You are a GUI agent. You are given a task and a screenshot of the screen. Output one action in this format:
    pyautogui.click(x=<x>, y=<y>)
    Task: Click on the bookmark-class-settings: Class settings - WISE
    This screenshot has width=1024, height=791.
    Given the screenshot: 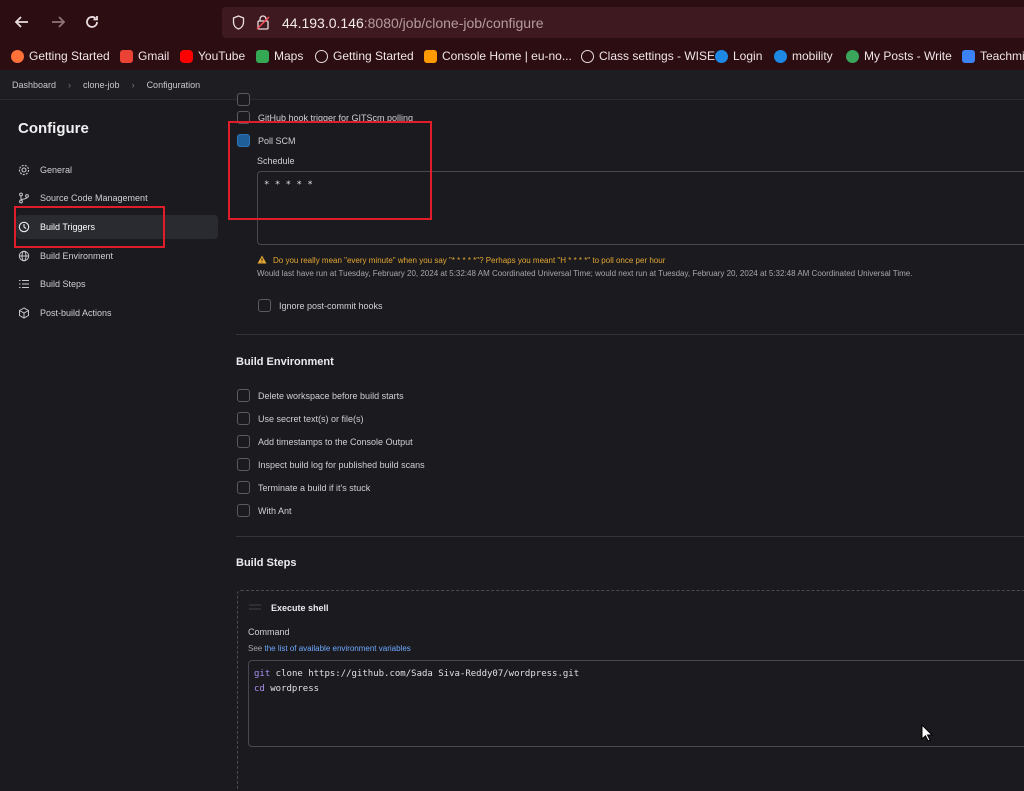 What is the action you would take?
    pyautogui.click(x=648, y=56)
    